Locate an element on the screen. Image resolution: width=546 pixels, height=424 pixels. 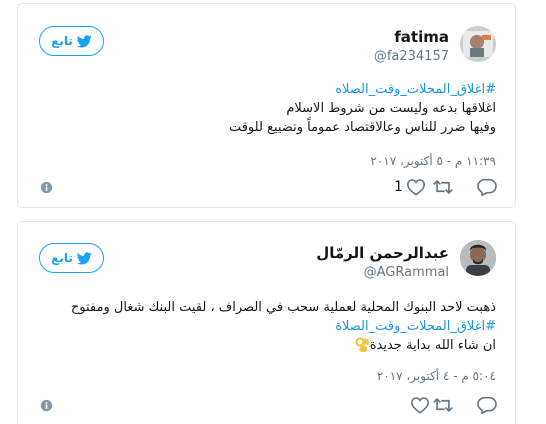
tweet-line-text: ان شاء الله بداية جديدة is located at coordinates (432, 345).